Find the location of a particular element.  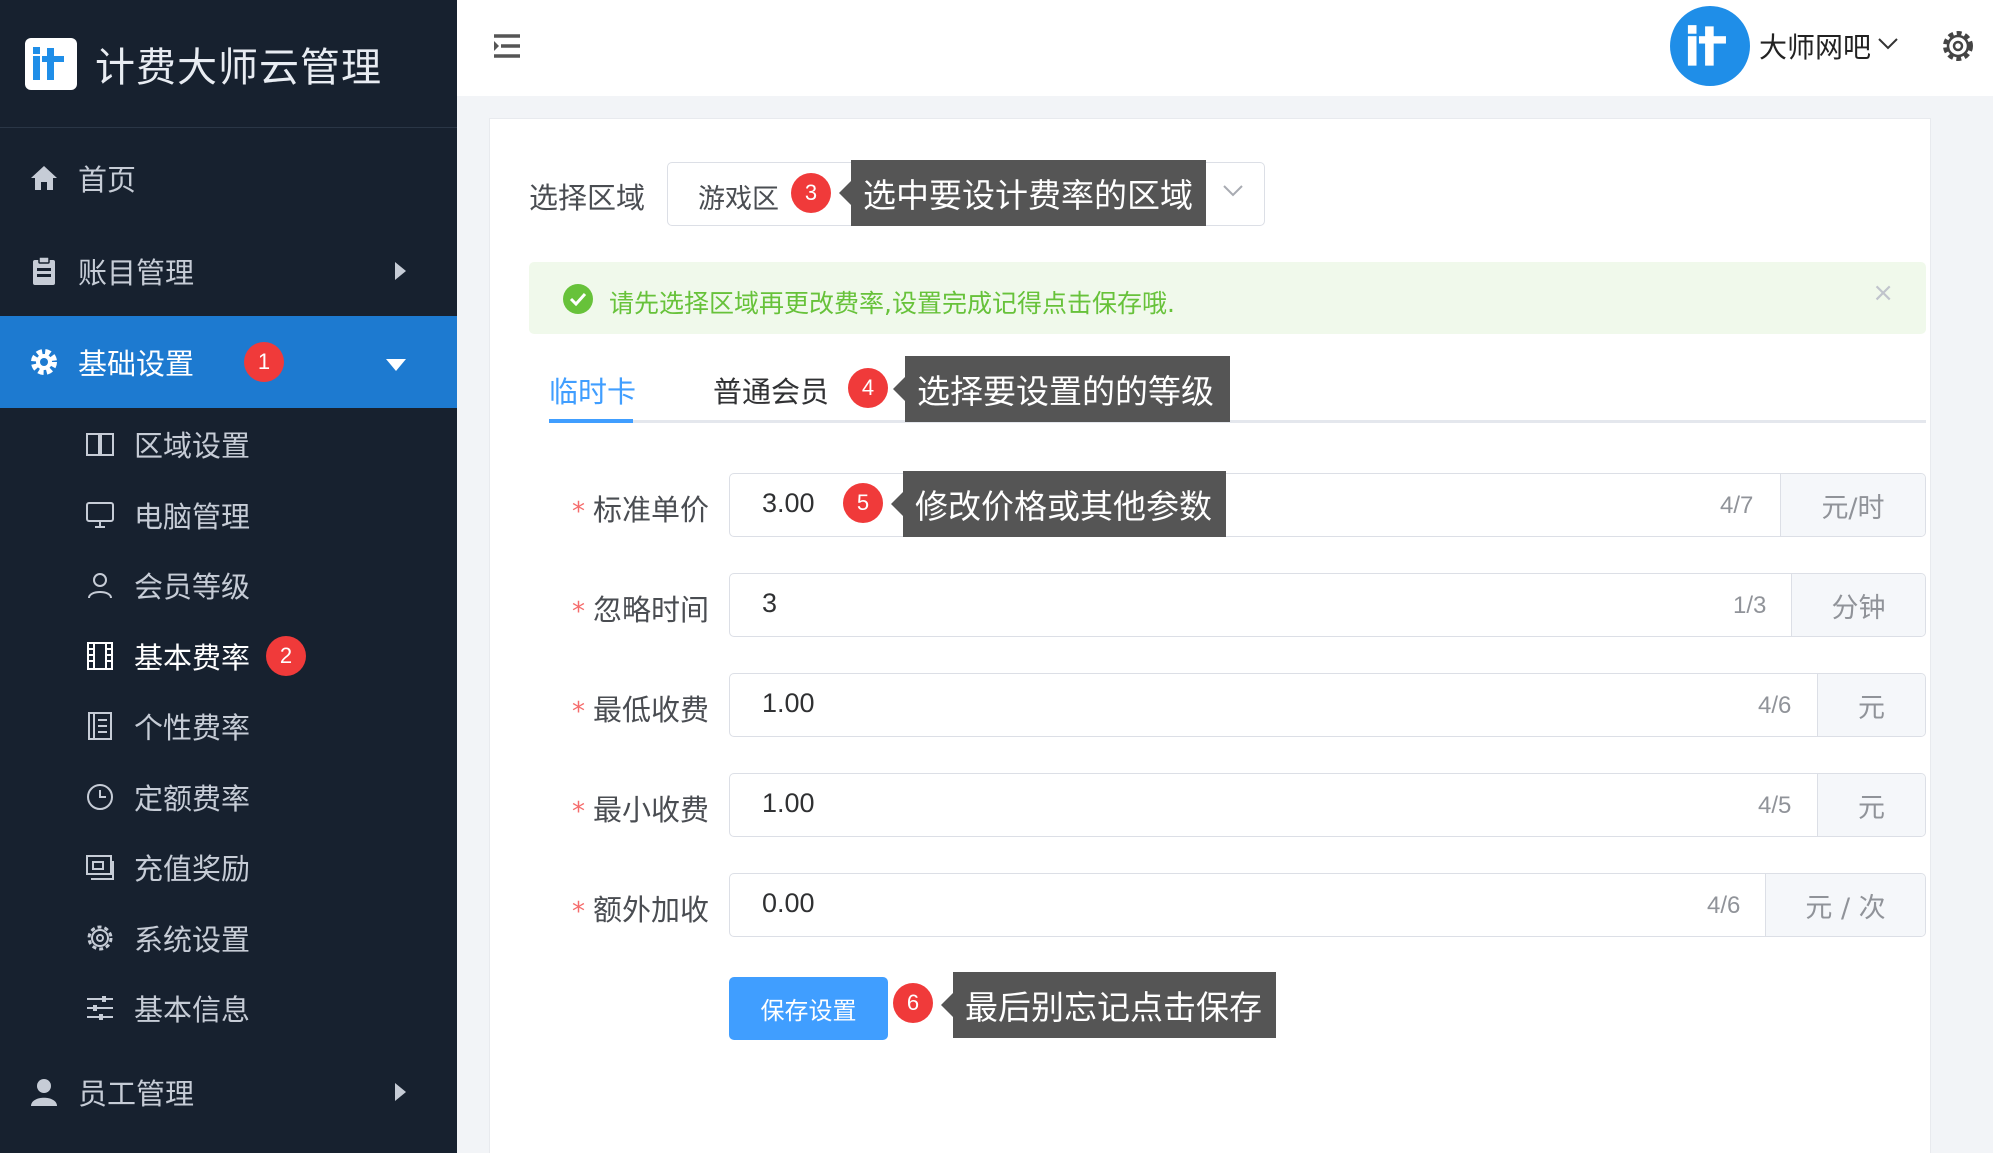

cog-icon is located at coordinates (100, 938).